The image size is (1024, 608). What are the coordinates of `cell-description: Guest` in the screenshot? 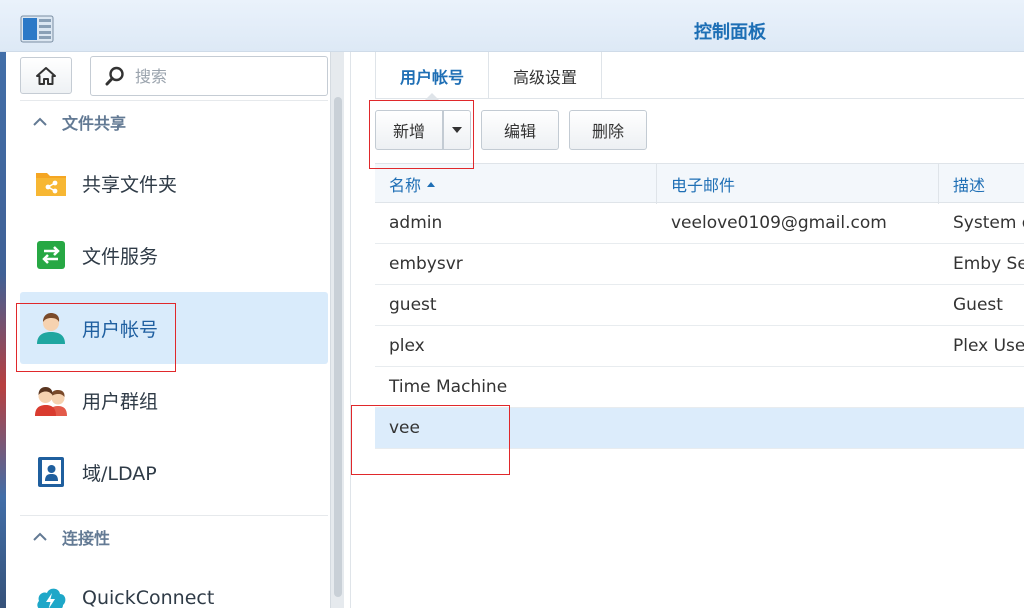 It's located at (978, 305).